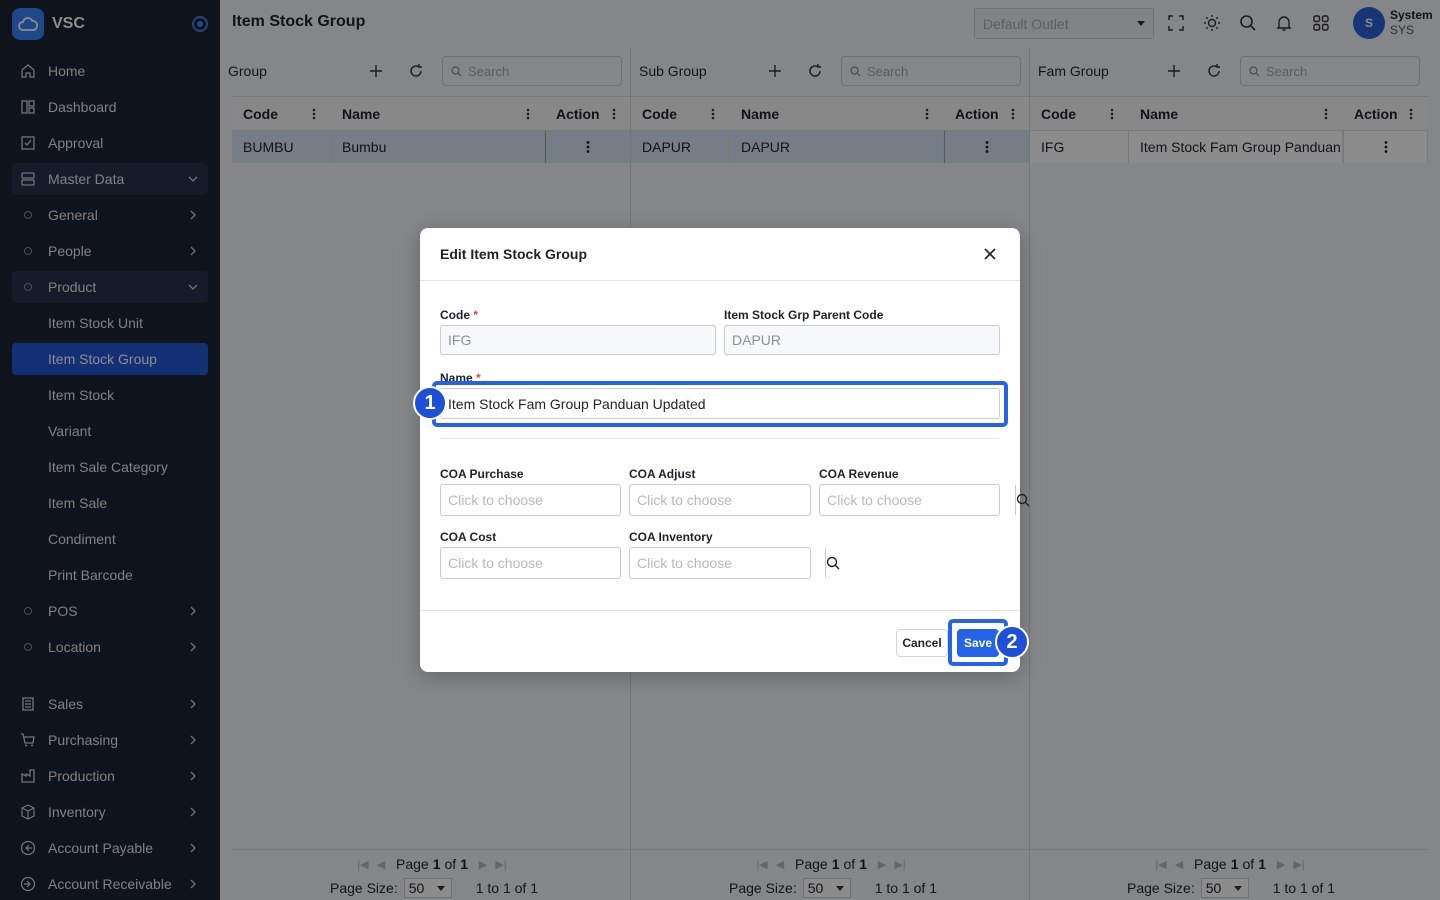 This screenshot has width=1440, height=900. Describe the element at coordinates (468, 537) in the screenshot. I see `coa-cost-label: COA Cost` at that location.